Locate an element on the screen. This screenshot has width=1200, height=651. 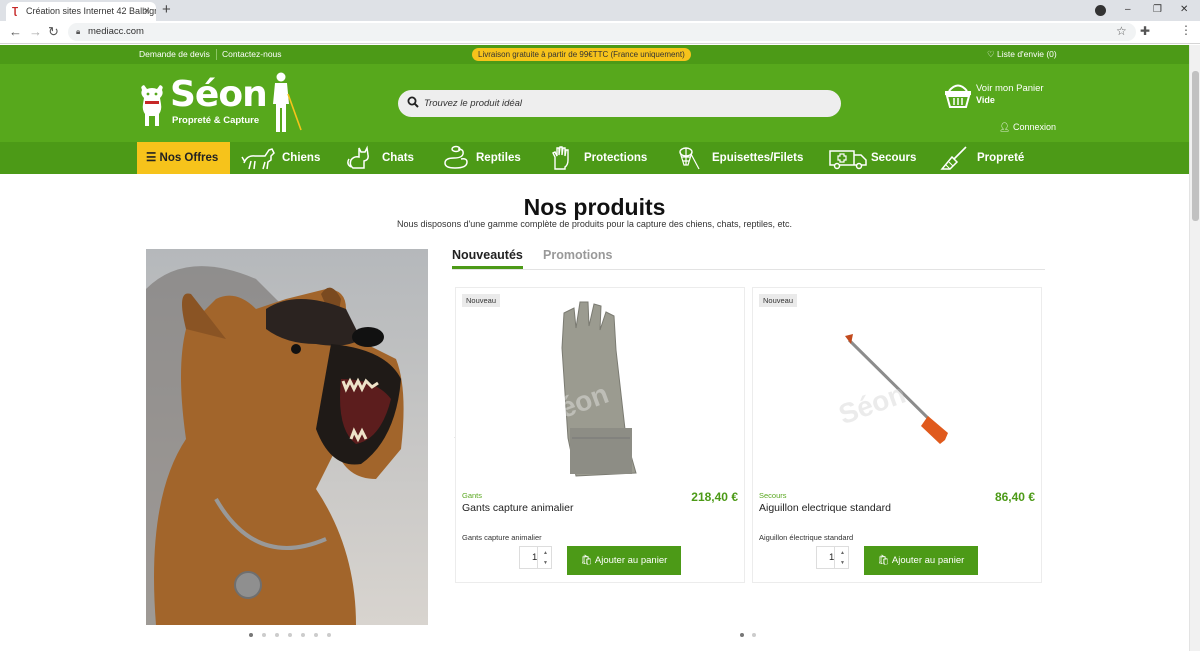
logo-title: Séon is located at coordinates (219, 95).